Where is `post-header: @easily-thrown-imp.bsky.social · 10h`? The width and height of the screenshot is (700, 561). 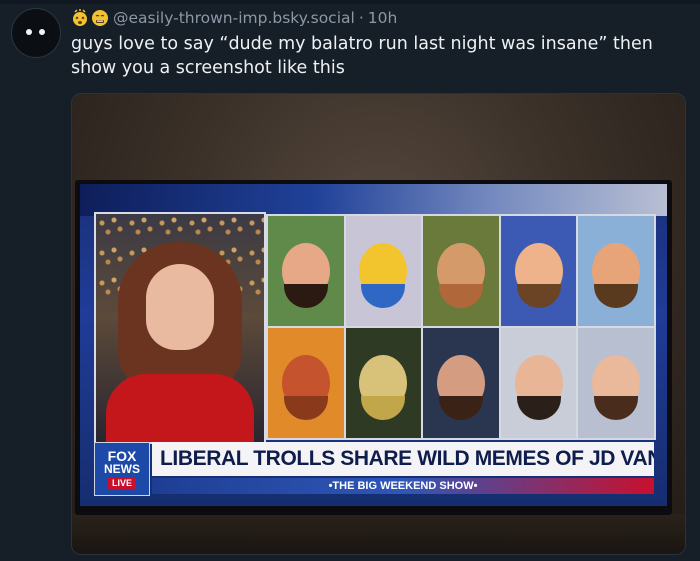 post-header: @easily-thrown-imp.bsky.social · 10h is located at coordinates (234, 18).